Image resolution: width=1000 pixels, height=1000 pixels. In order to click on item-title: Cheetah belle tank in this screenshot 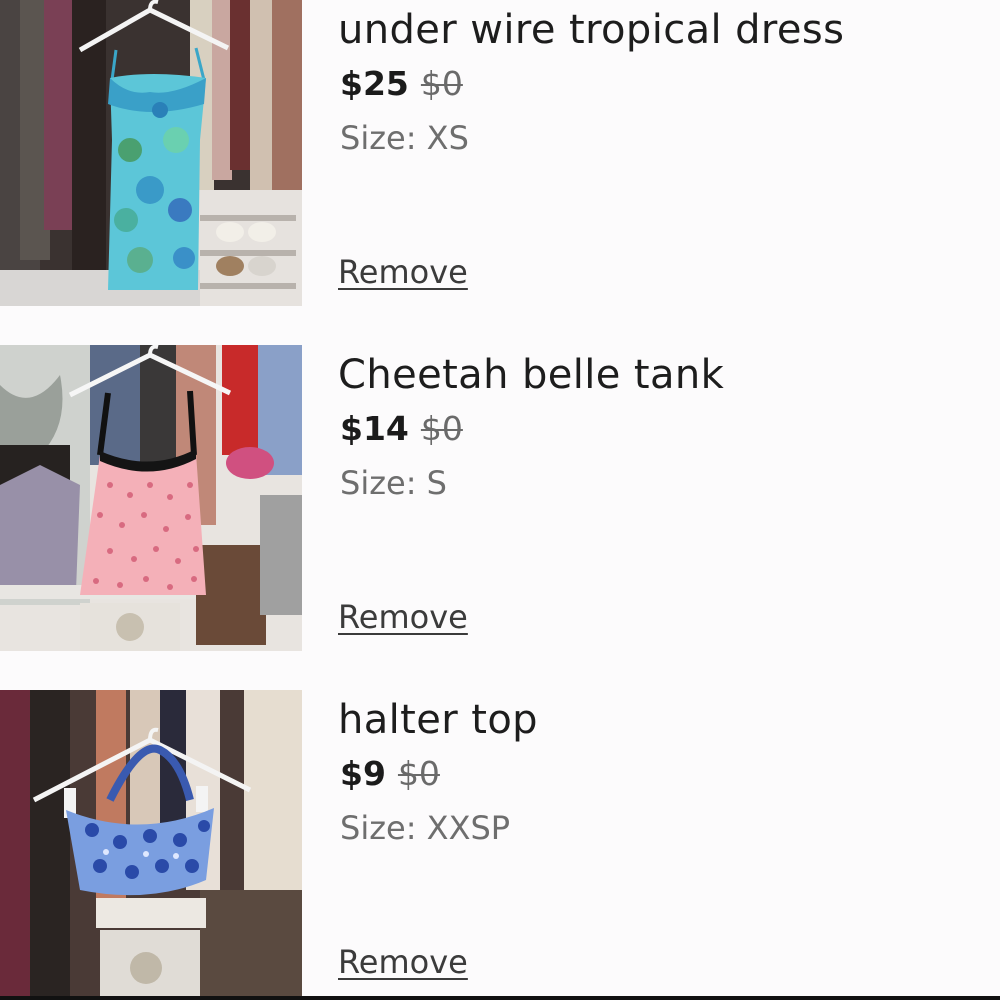, I will do `click(531, 375)`.